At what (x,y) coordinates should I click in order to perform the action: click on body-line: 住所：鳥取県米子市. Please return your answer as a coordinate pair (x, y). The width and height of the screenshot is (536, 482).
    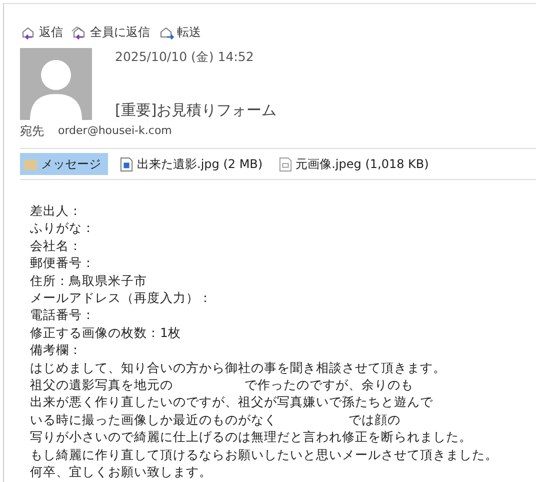
    Looking at the image, I should click on (89, 281).